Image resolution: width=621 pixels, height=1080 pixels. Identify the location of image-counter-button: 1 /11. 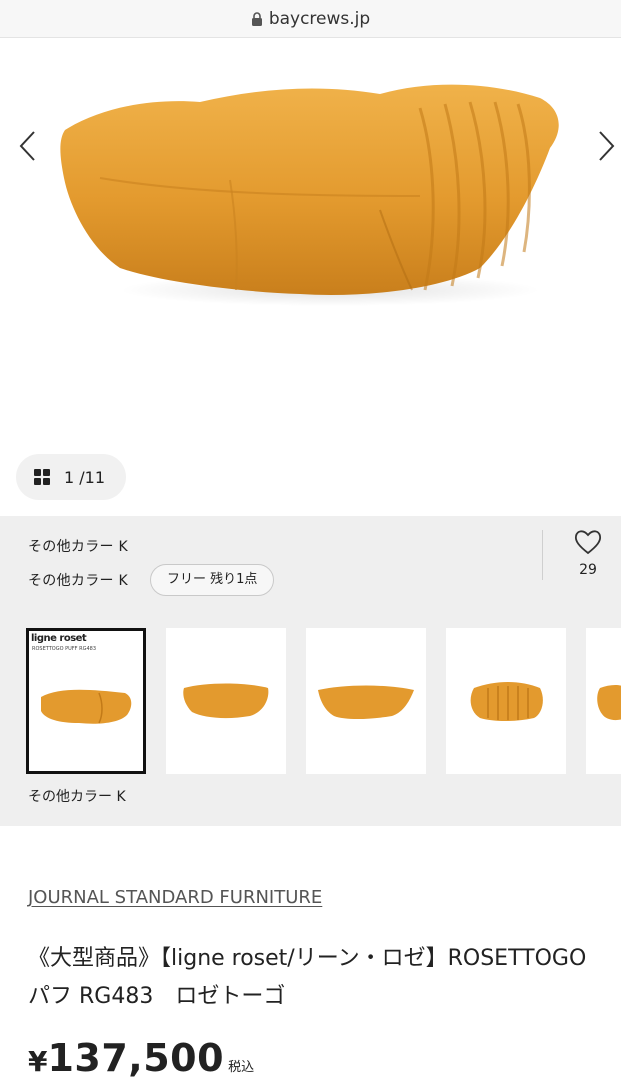
(71, 477).